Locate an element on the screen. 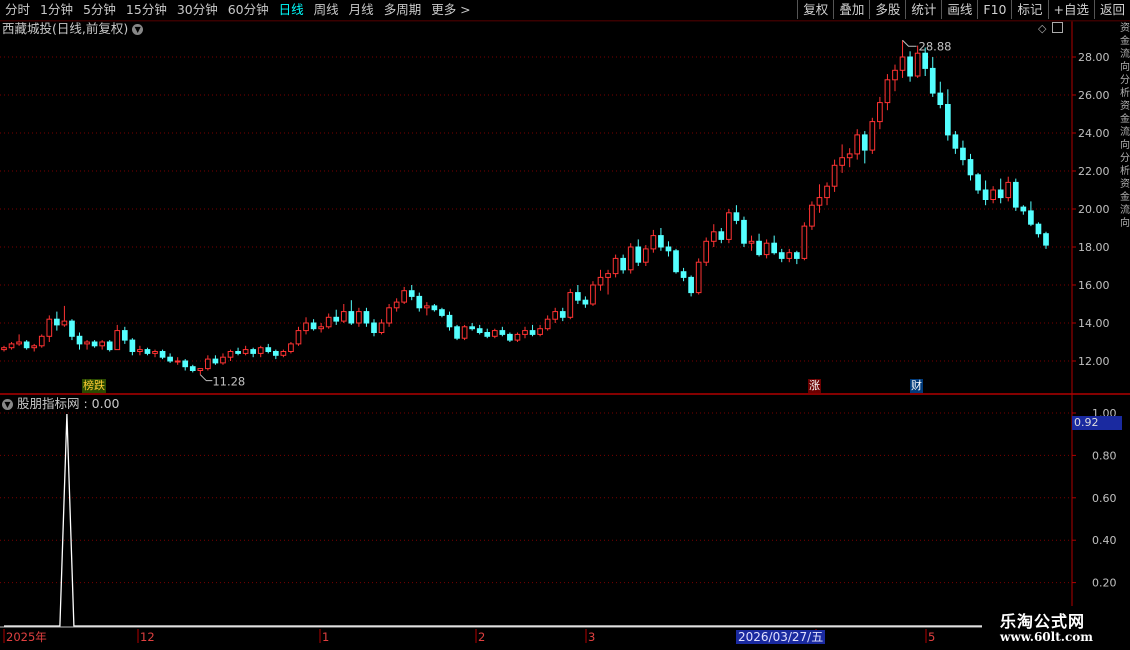 This screenshot has width=1130, height=650. diamond-icon: ◇ is located at coordinates (1042, 28).